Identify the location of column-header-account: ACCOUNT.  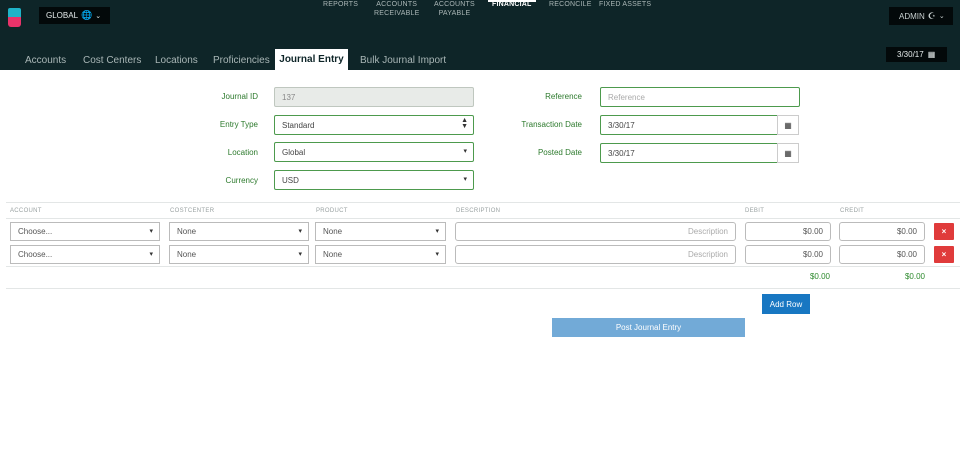
(26, 211).